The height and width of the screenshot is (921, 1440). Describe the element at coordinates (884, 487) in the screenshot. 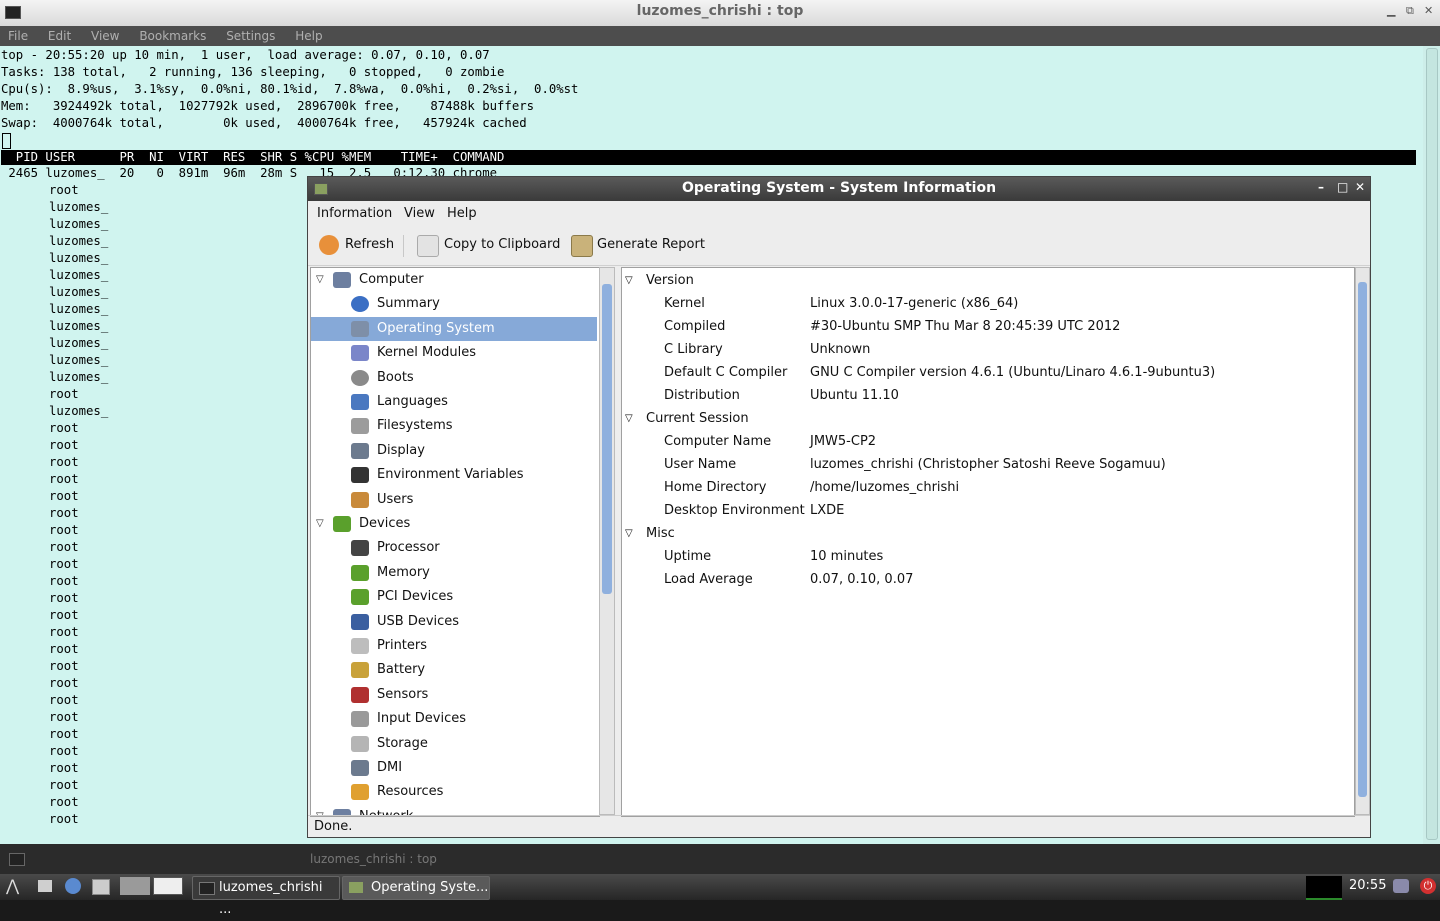

I see `info-field-value: /home/luzomes_chrishi` at that location.